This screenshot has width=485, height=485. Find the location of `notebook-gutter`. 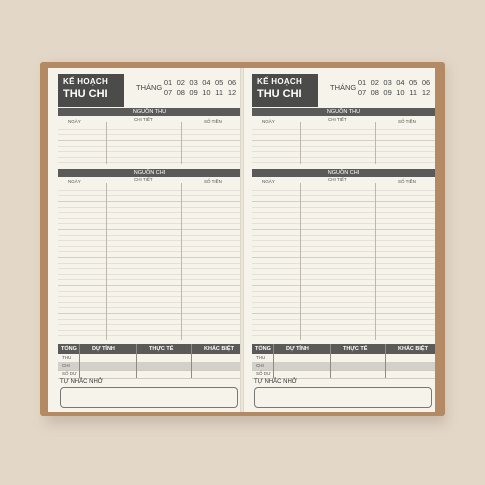

notebook-gutter is located at coordinates (242, 240).